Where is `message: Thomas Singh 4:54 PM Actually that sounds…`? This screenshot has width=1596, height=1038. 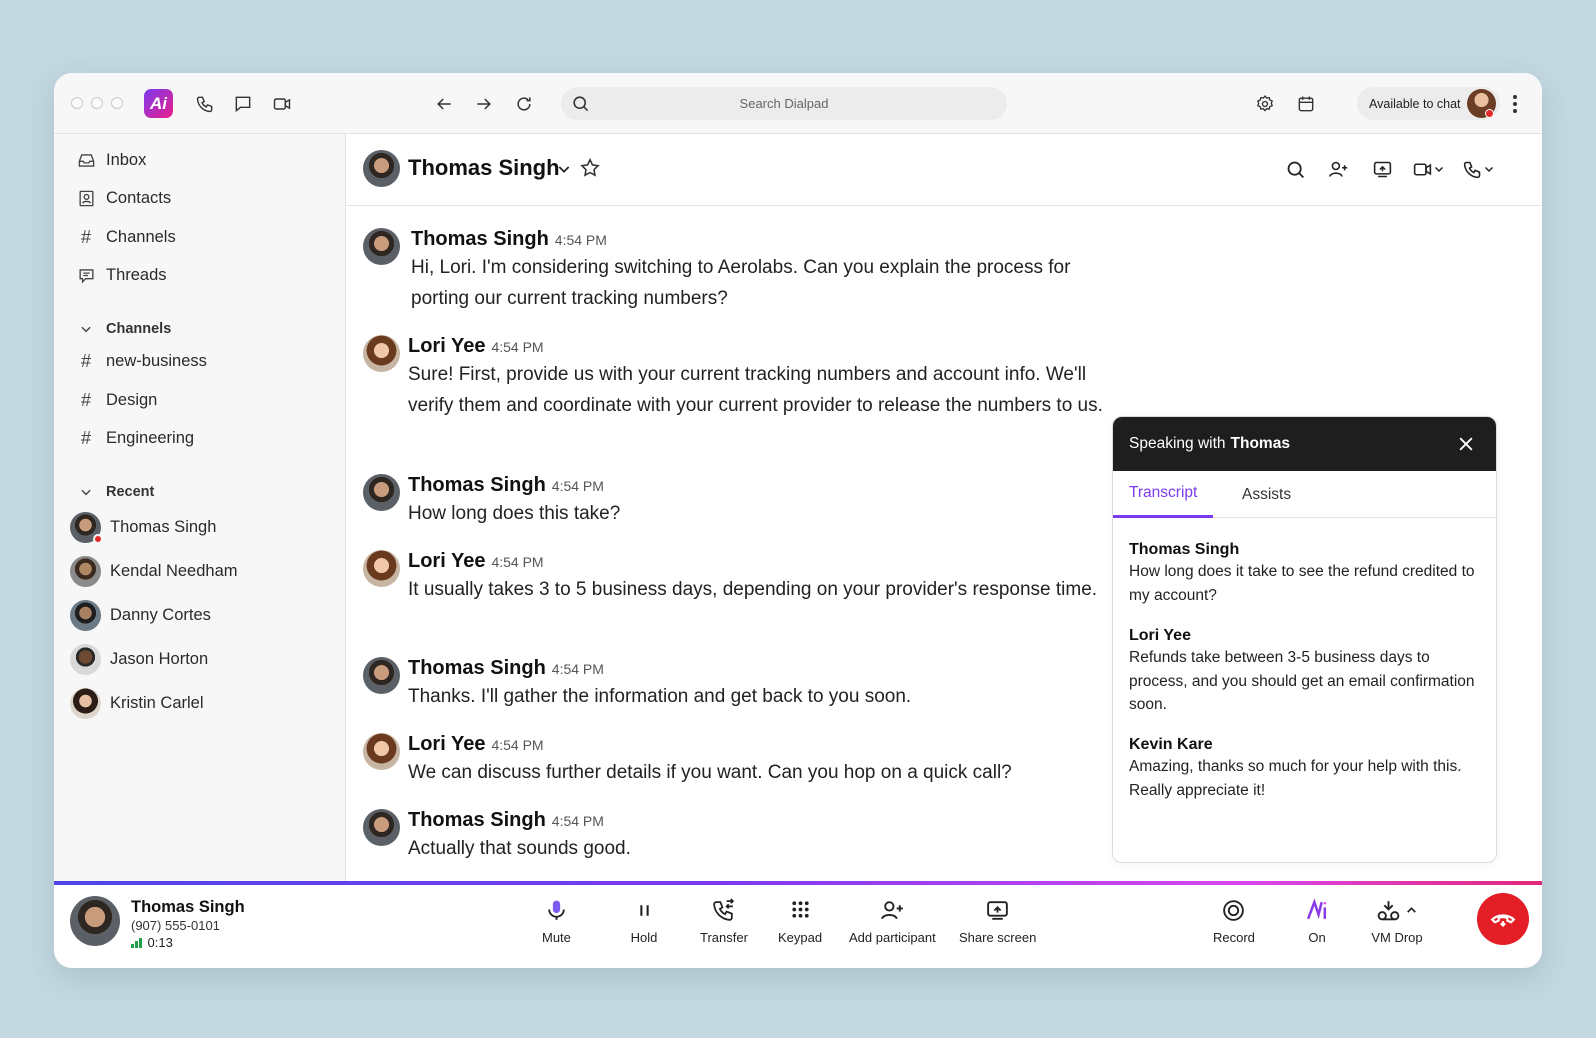 message: Thomas Singh 4:54 PM Actually that sounds… is located at coordinates (743, 836).